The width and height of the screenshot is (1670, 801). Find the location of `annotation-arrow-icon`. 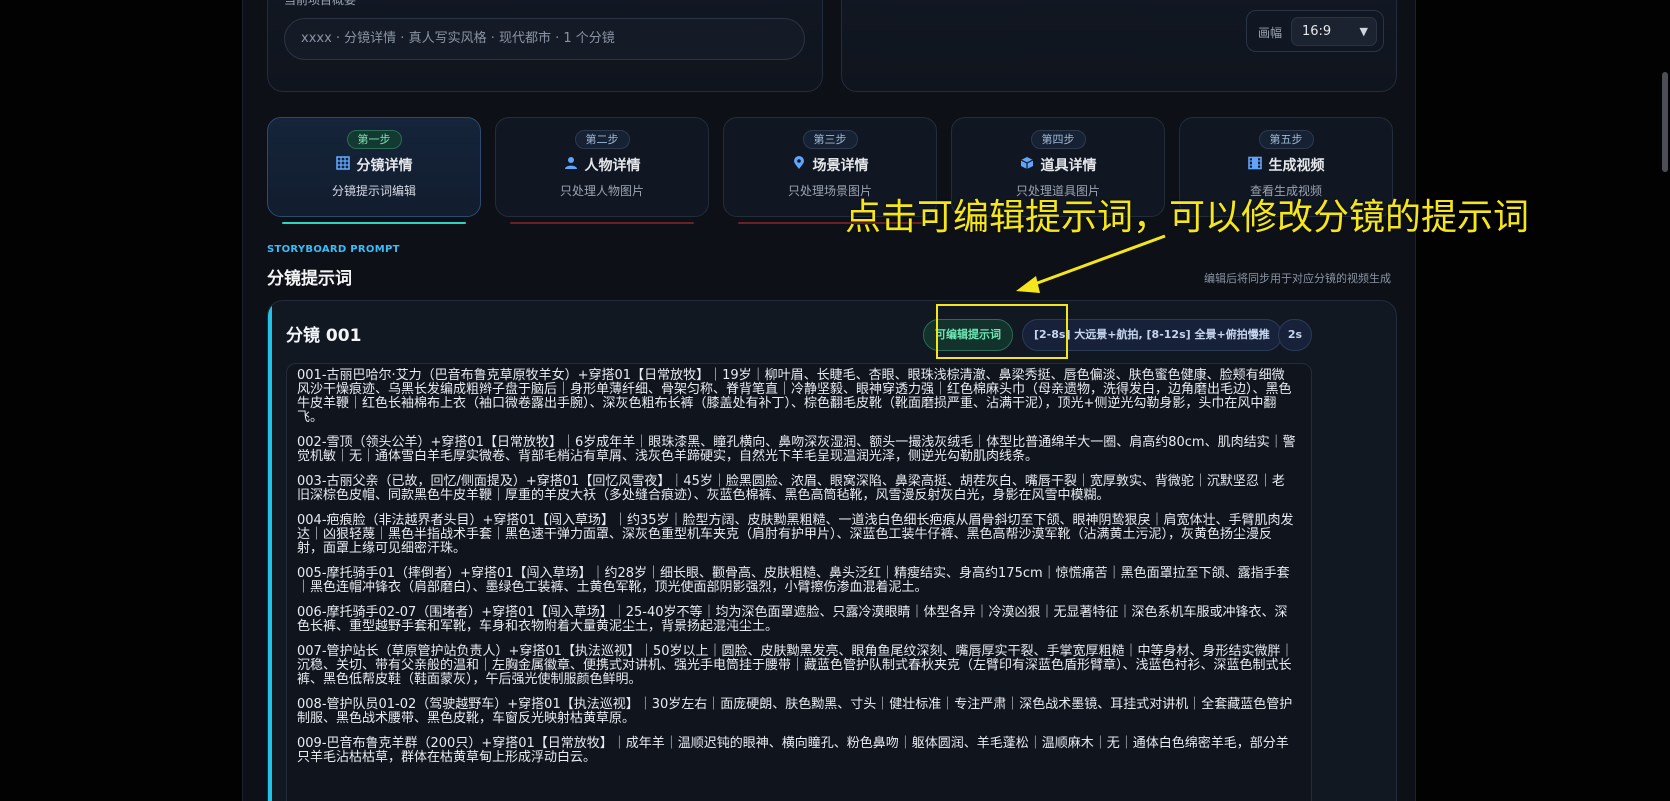

annotation-arrow-icon is located at coordinates (1091, 263).